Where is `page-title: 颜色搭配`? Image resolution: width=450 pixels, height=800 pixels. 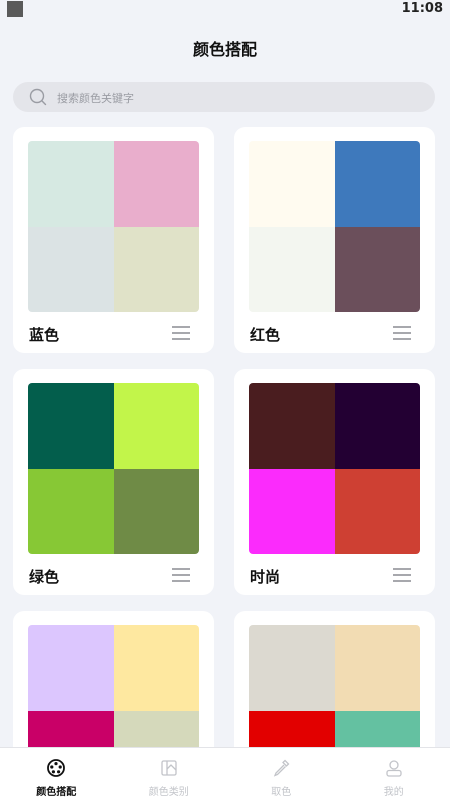
page-title: 颜色搭配 is located at coordinates (224, 49).